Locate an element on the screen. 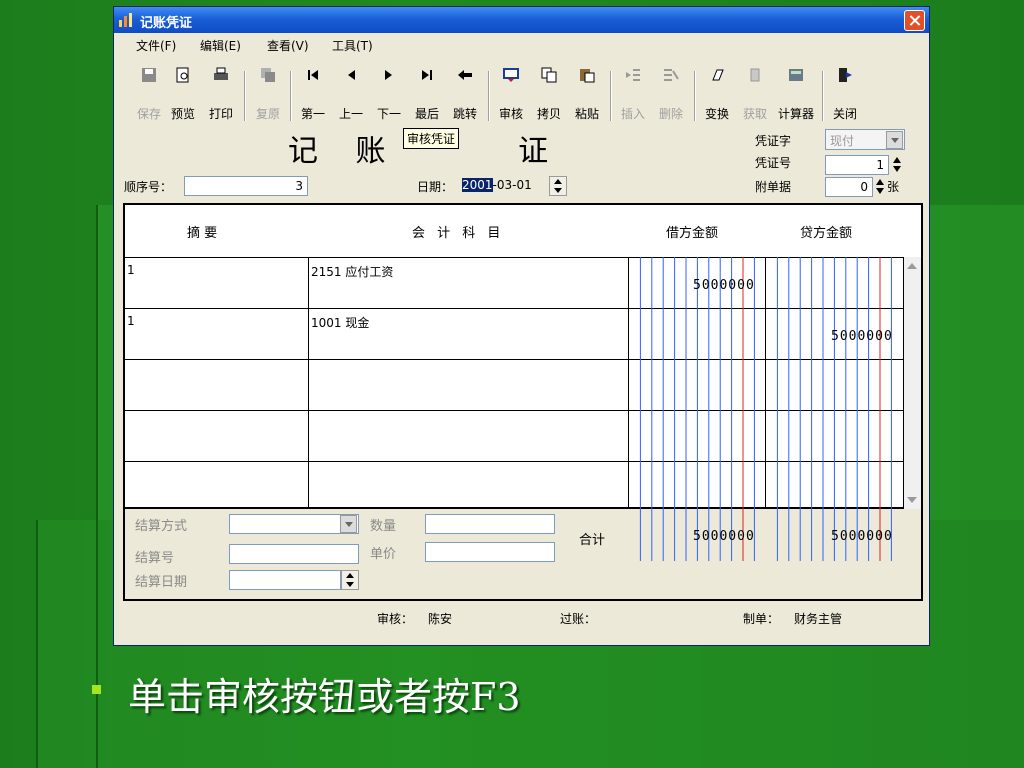  window-title: 记账凭证 is located at coordinates (166, 23).